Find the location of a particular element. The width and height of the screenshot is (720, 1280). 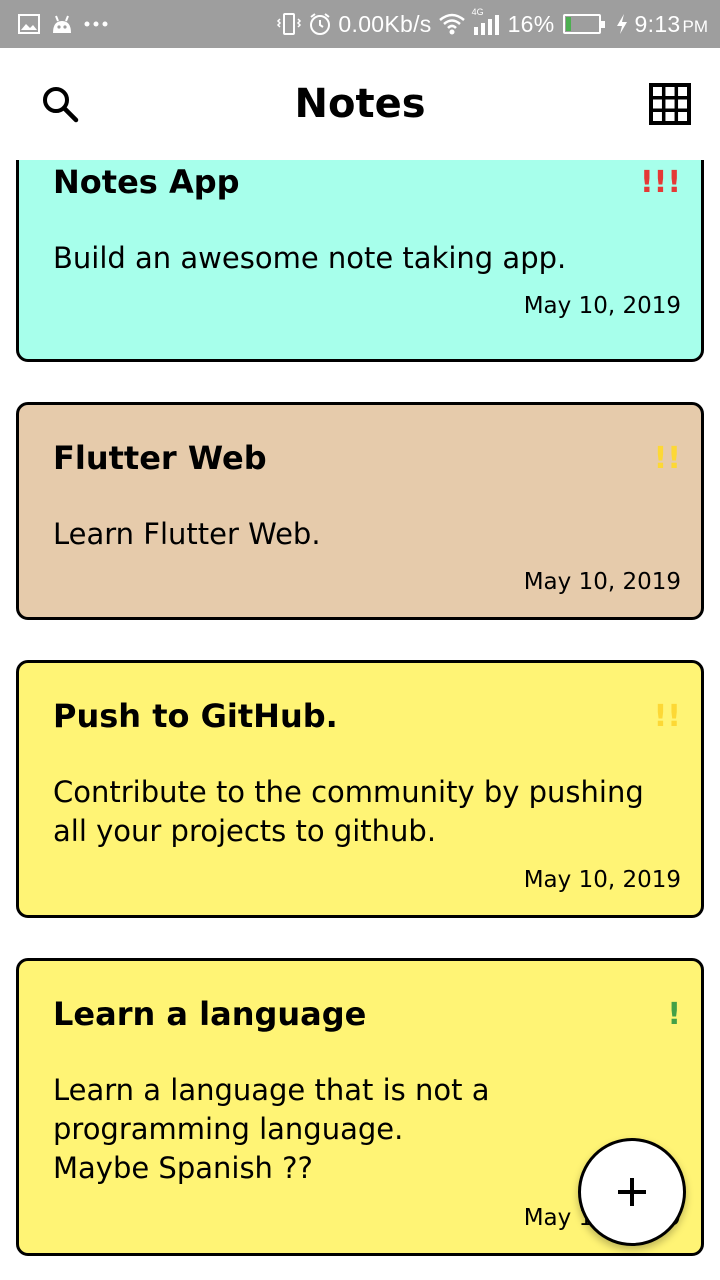

note-title: Learn a language is located at coordinates (210, 1014).